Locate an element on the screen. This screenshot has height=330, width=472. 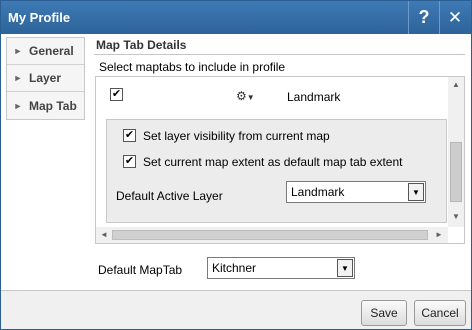
cancel-button: Cancel is located at coordinates (440, 313).